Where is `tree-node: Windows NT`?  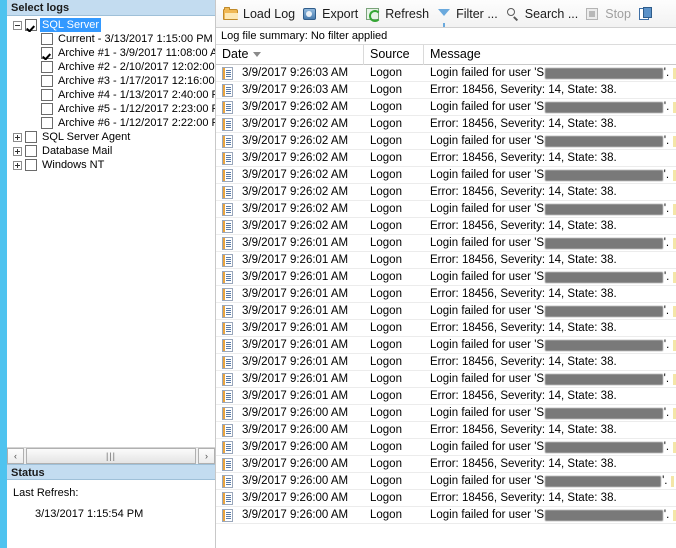
tree-node: Windows NT is located at coordinates (111, 165).